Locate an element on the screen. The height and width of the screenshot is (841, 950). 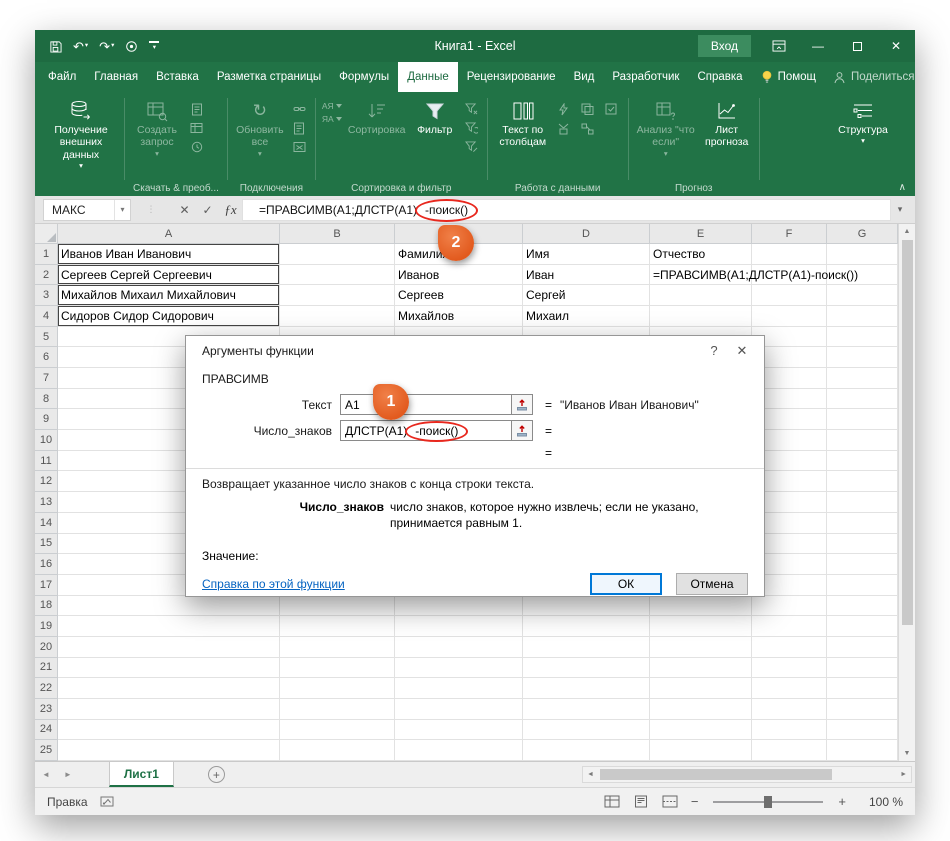
hscroll-right-icon: ► is located at coordinates (903, 774).